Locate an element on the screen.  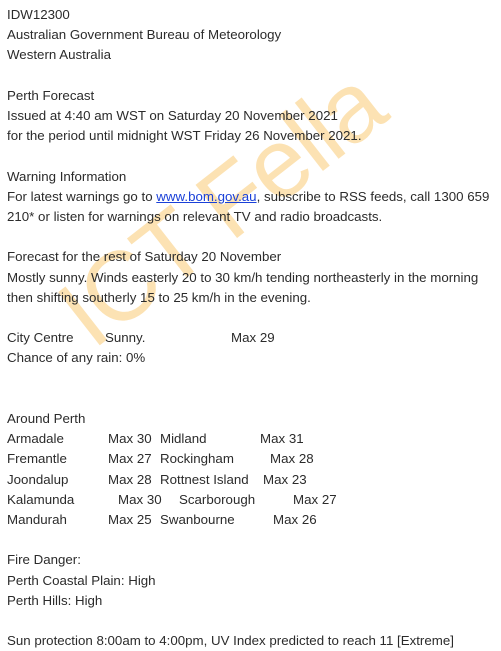
city-centre-rain-chance: Chance of any rain: 0% is located at coordinates (76, 358).